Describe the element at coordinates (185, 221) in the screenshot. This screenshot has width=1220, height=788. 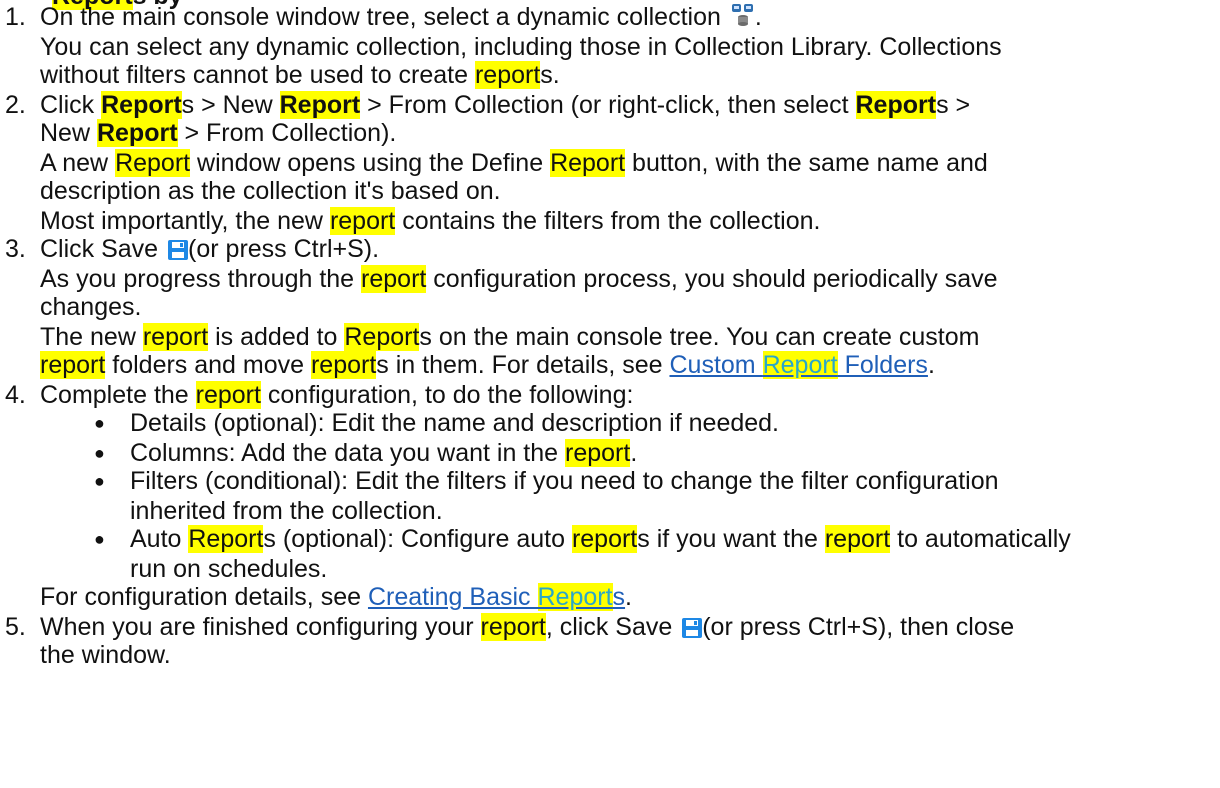
I see `step2-text: Most importantly, the new` at that location.